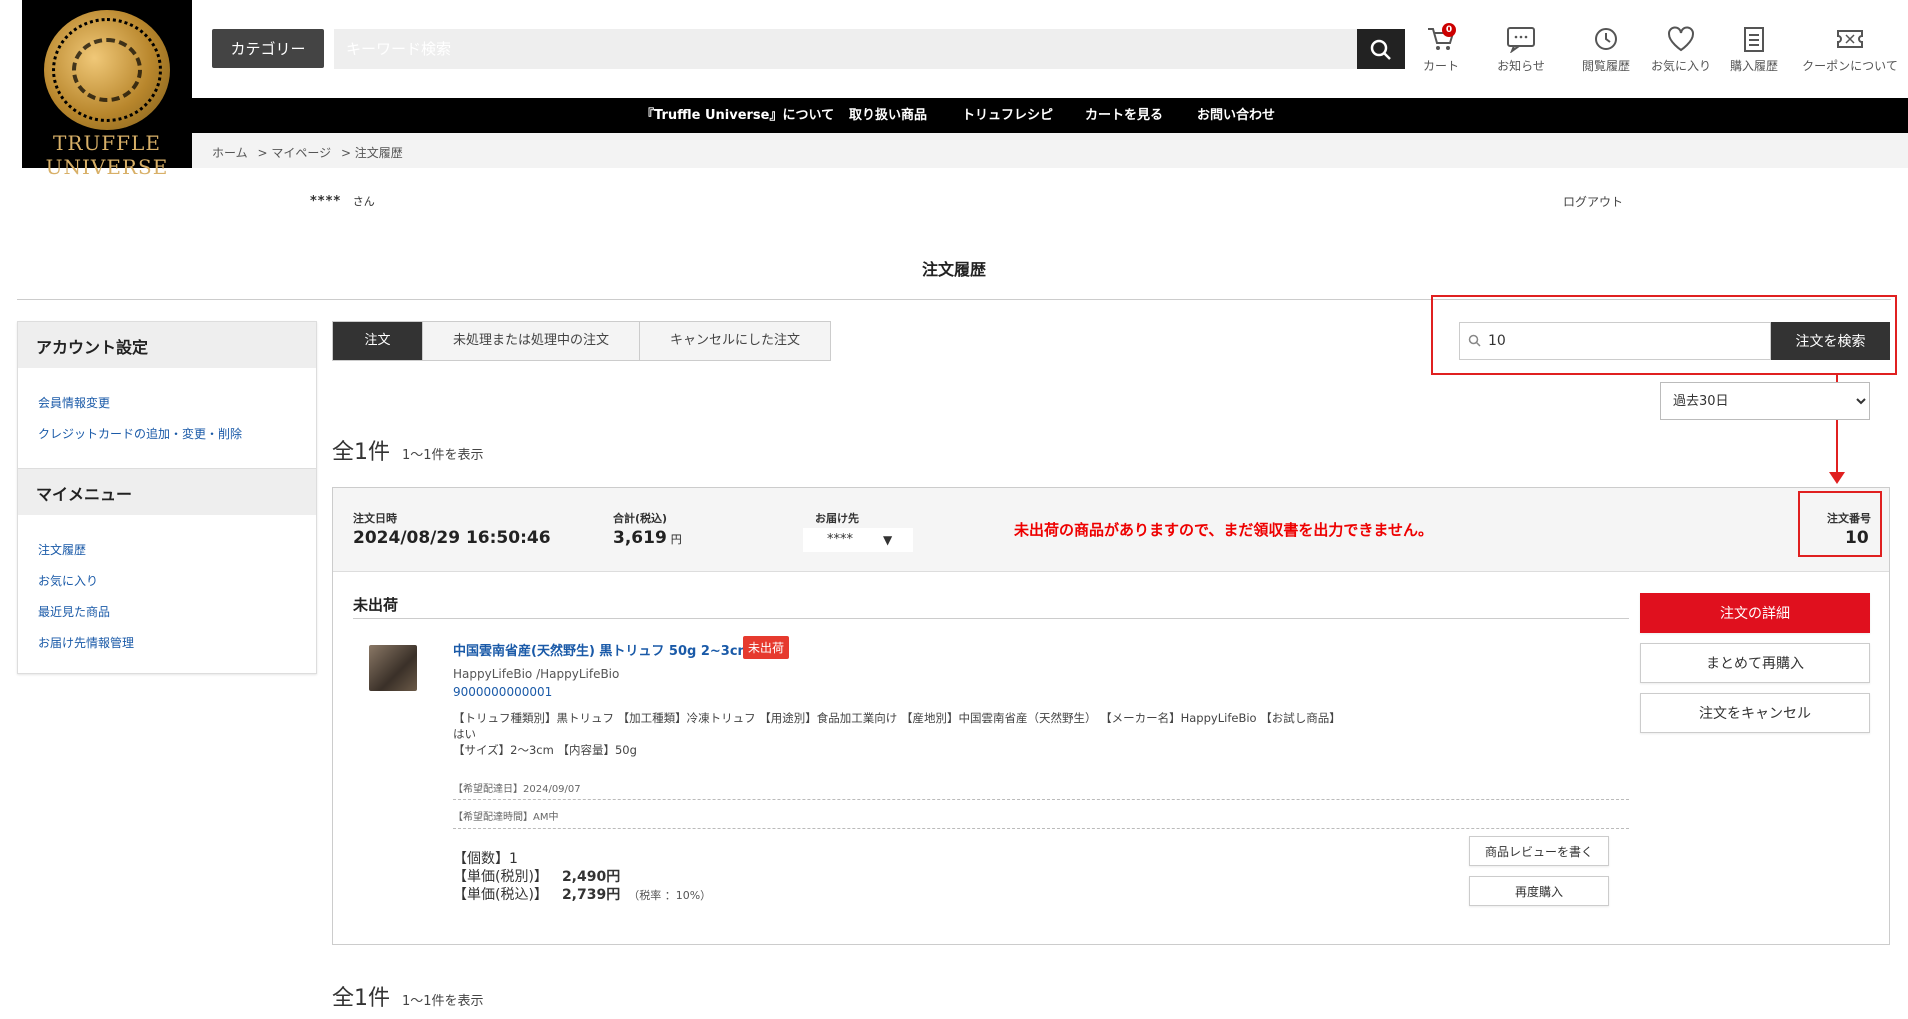  I want to click on delivery-value: ****, so click(840, 539).